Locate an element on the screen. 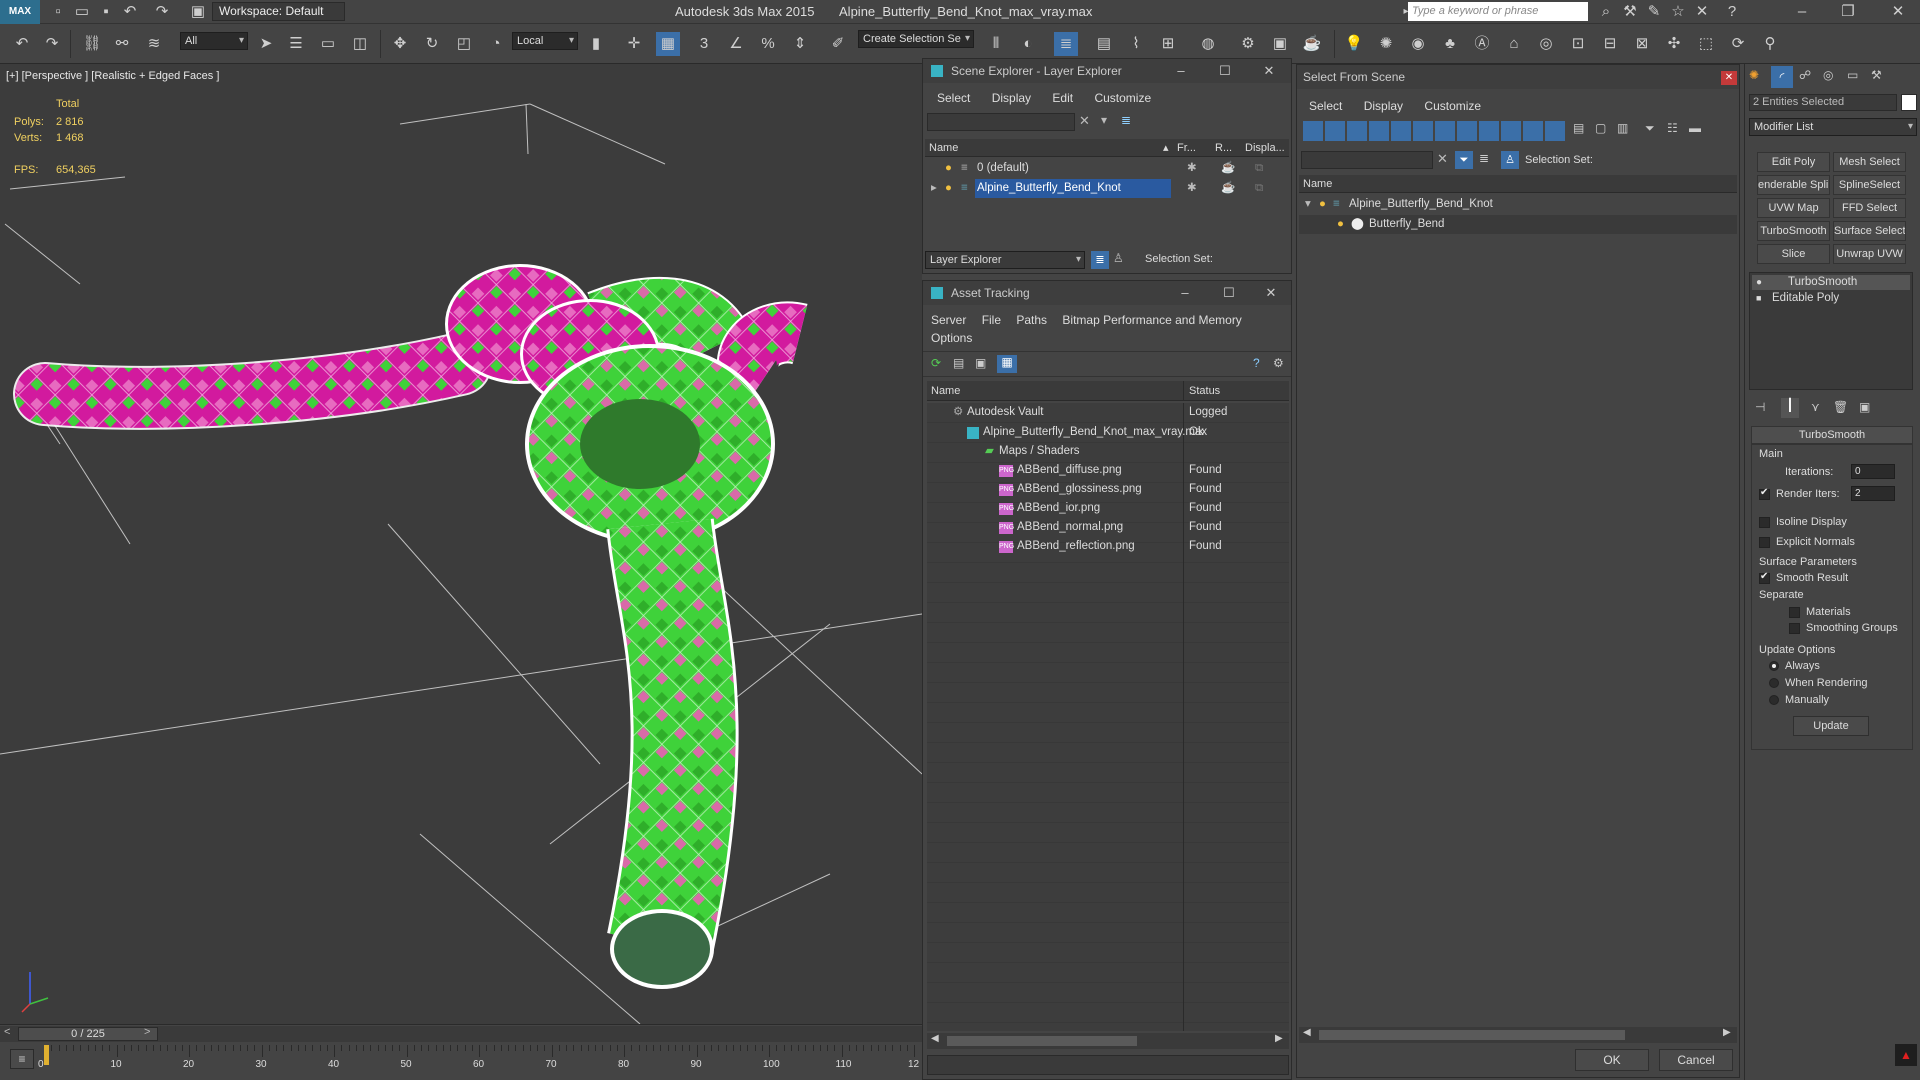 The height and width of the screenshot is (1080, 1920). select-from-scene-title: Select From Scene is located at coordinates (1518, 77).